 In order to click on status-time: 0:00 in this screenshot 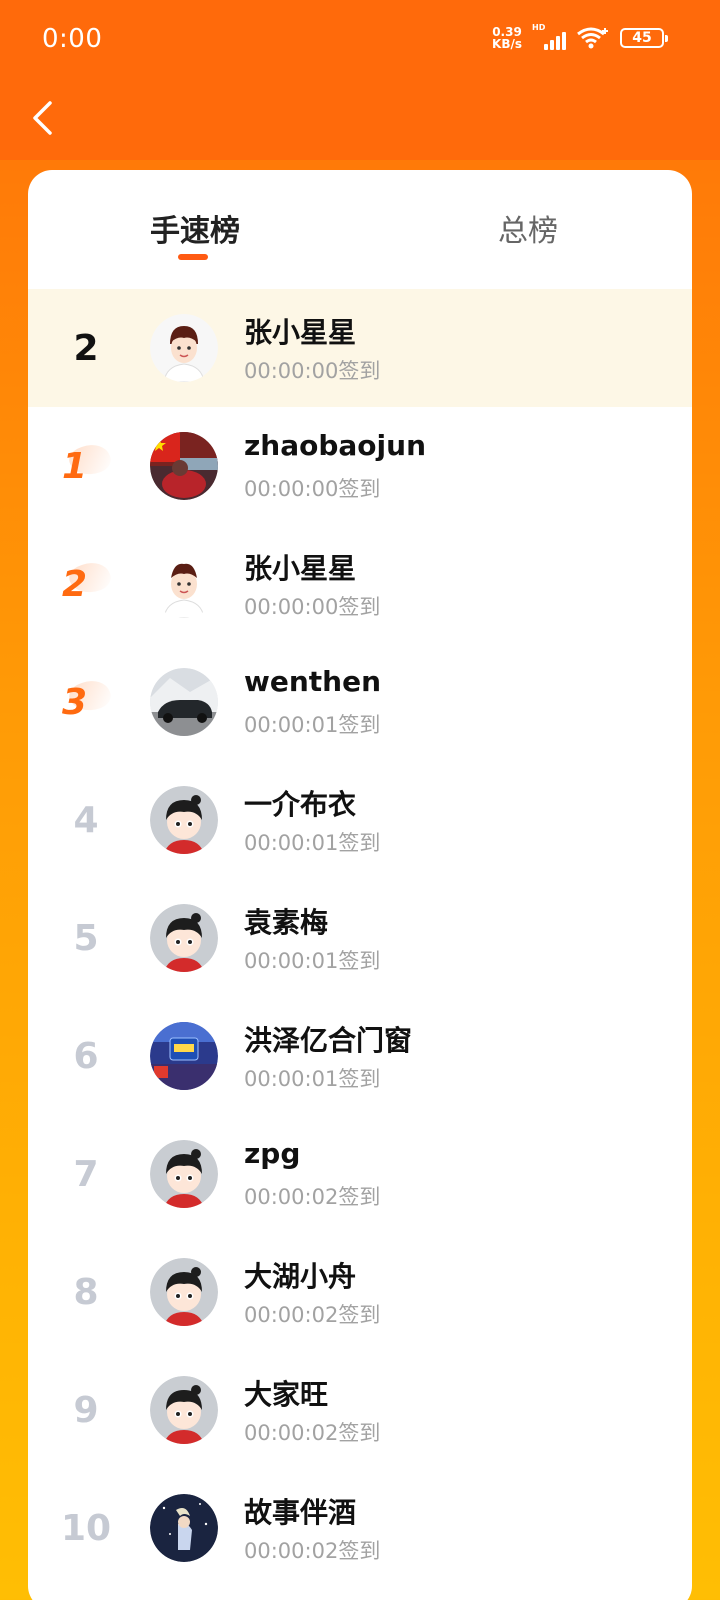, I will do `click(72, 39)`.